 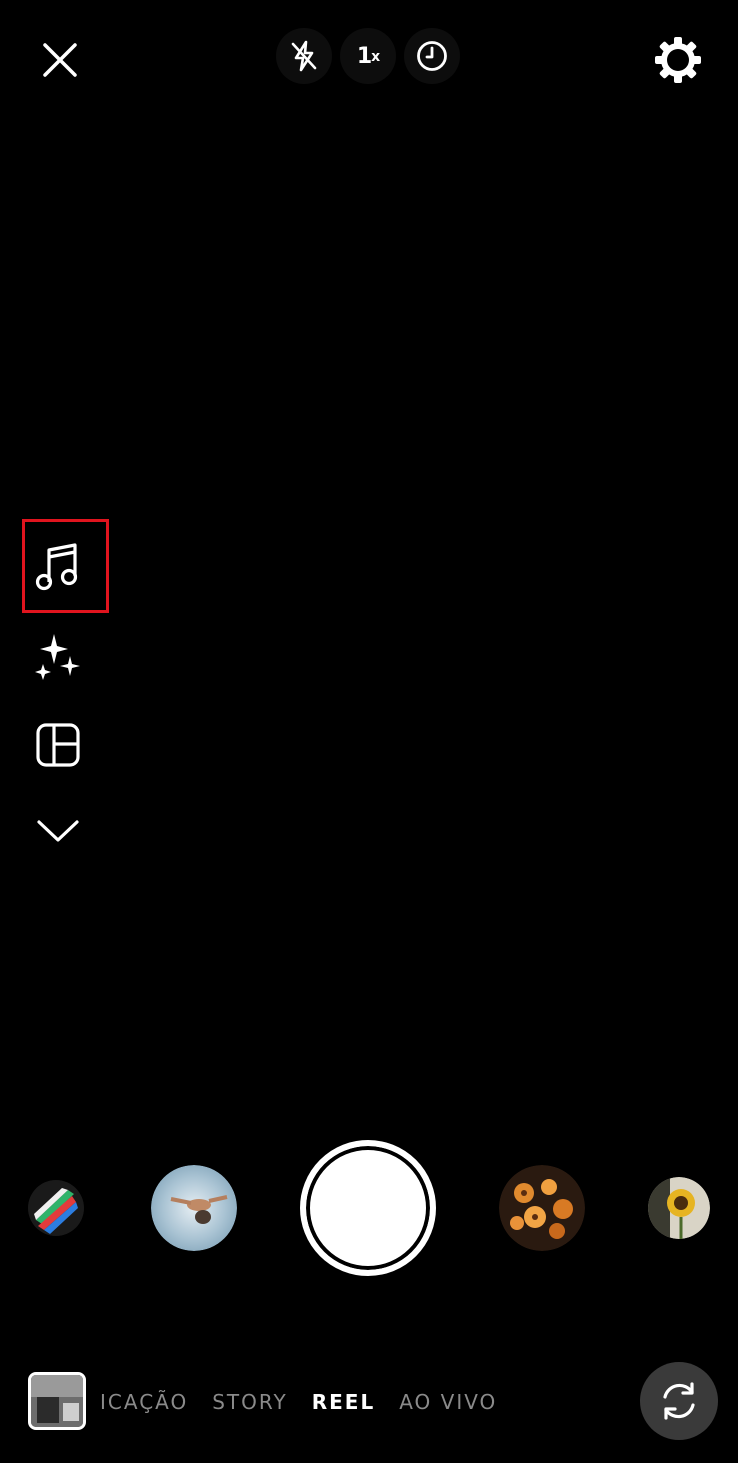 I want to click on close-button, so click(x=60, y=60).